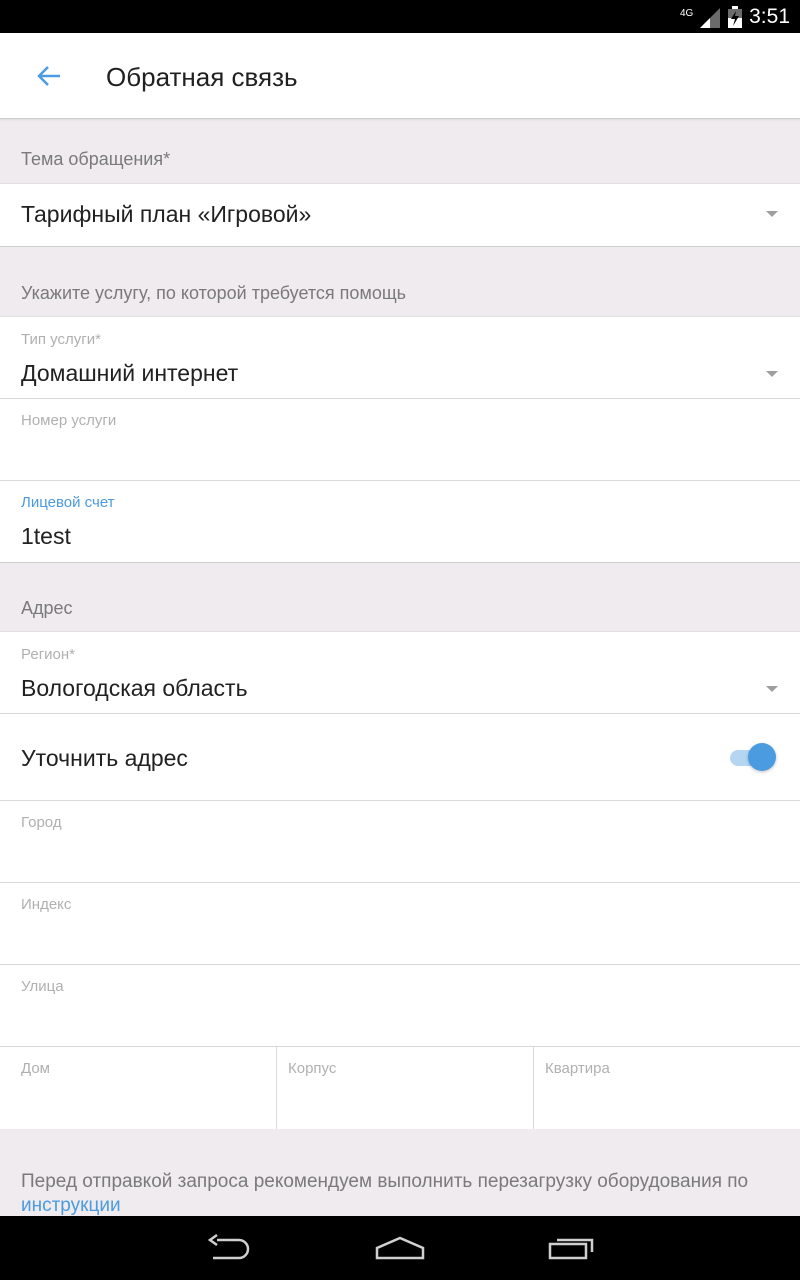 This screenshot has height=1280, width=800. I want to click on nav-back-icon, so click(229, 1248).